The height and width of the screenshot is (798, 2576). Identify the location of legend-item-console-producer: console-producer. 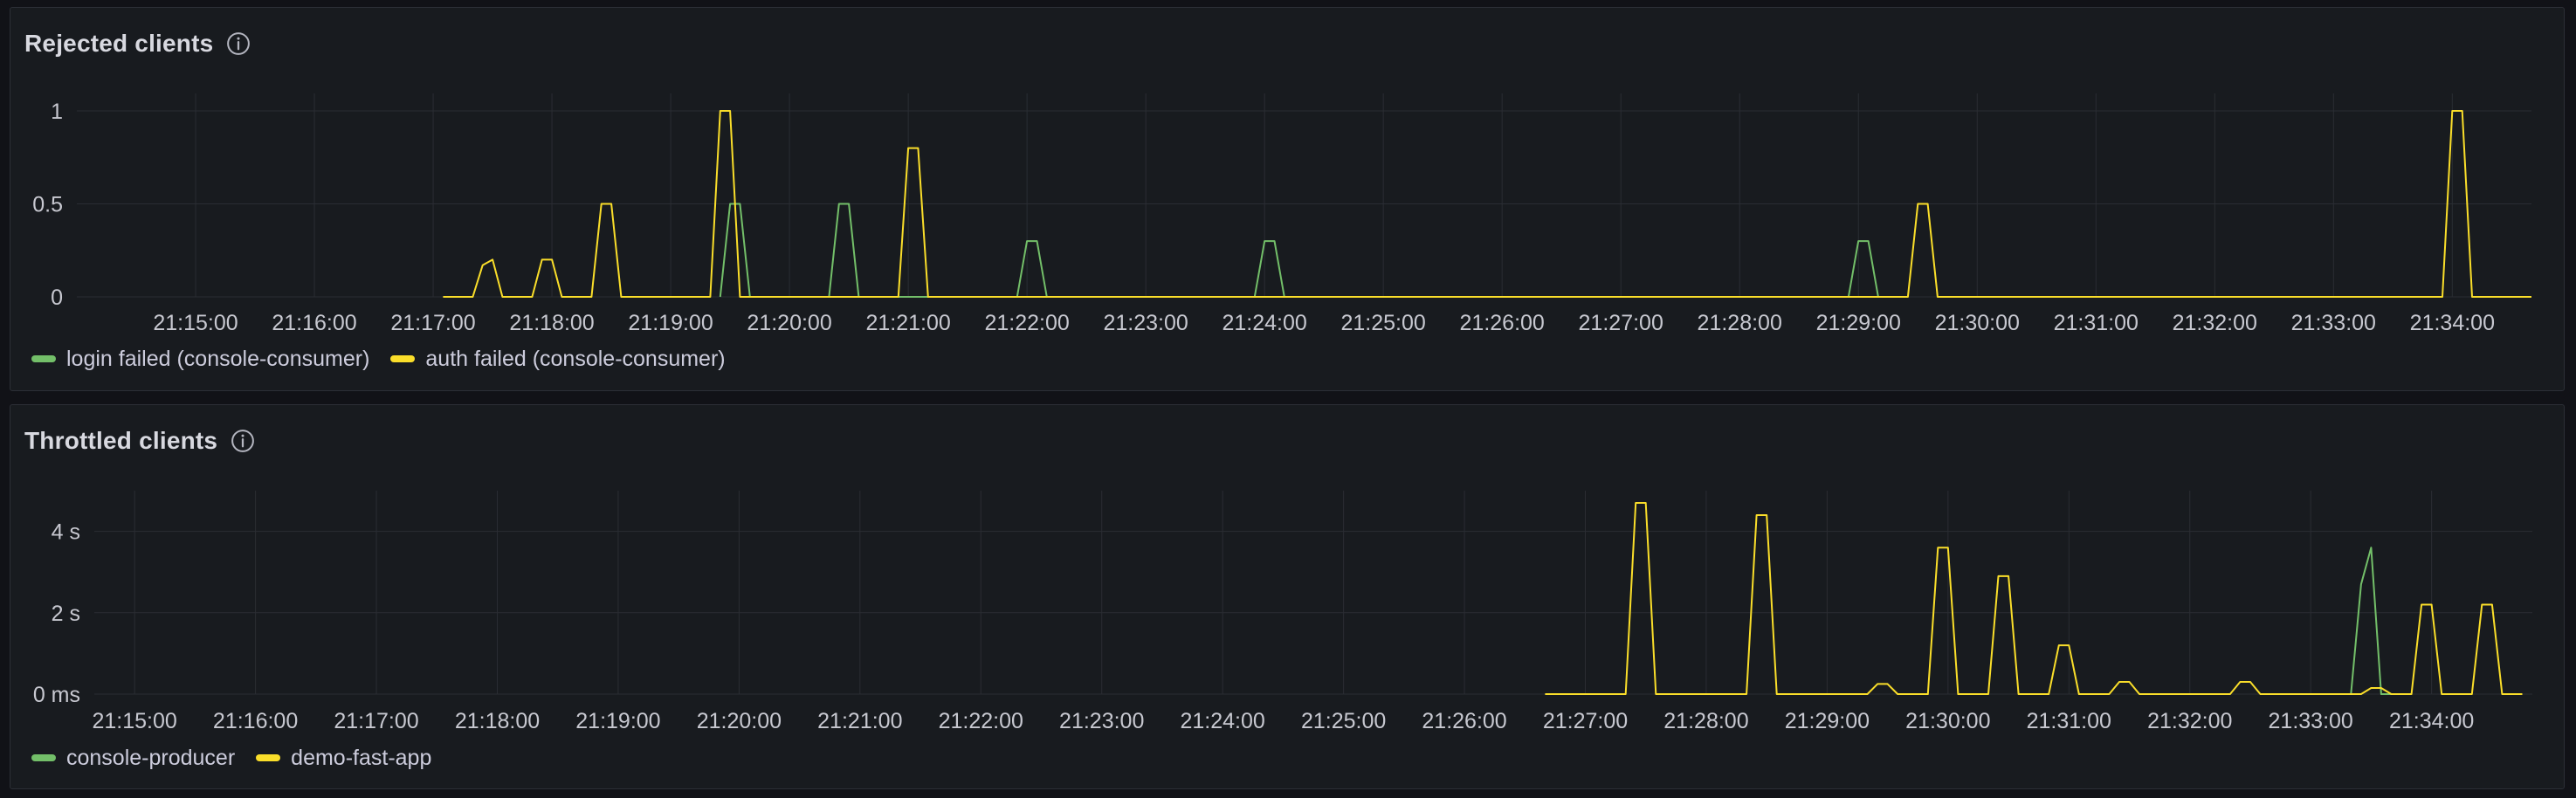
(133, 759).